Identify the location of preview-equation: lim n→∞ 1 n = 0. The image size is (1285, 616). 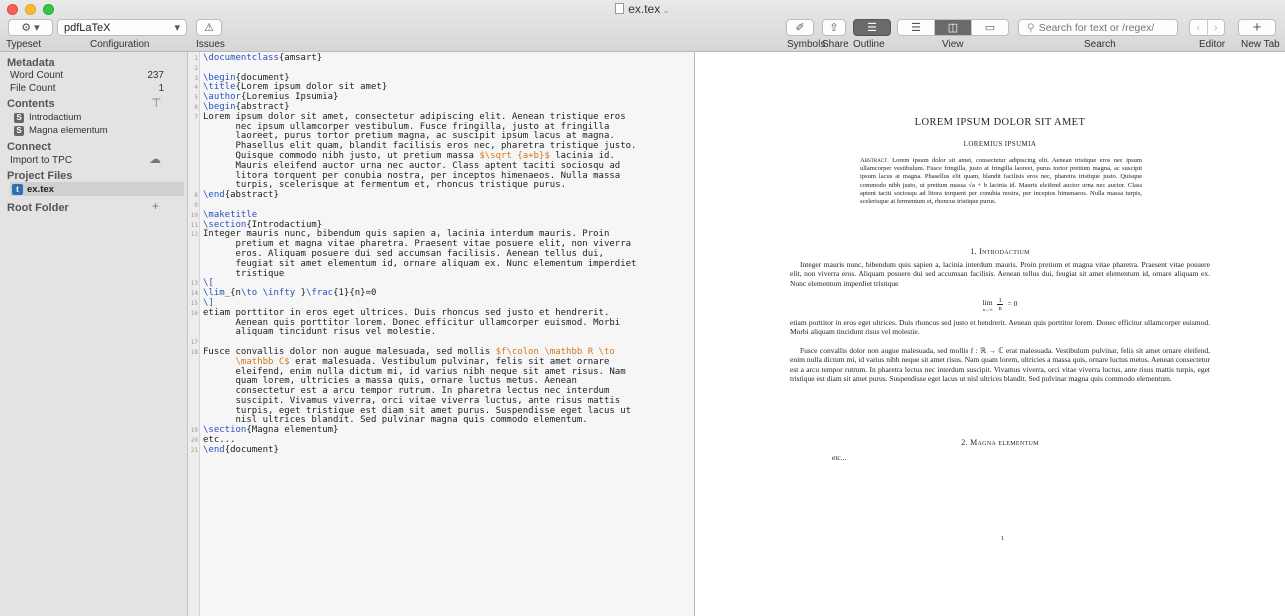
(990, 304).